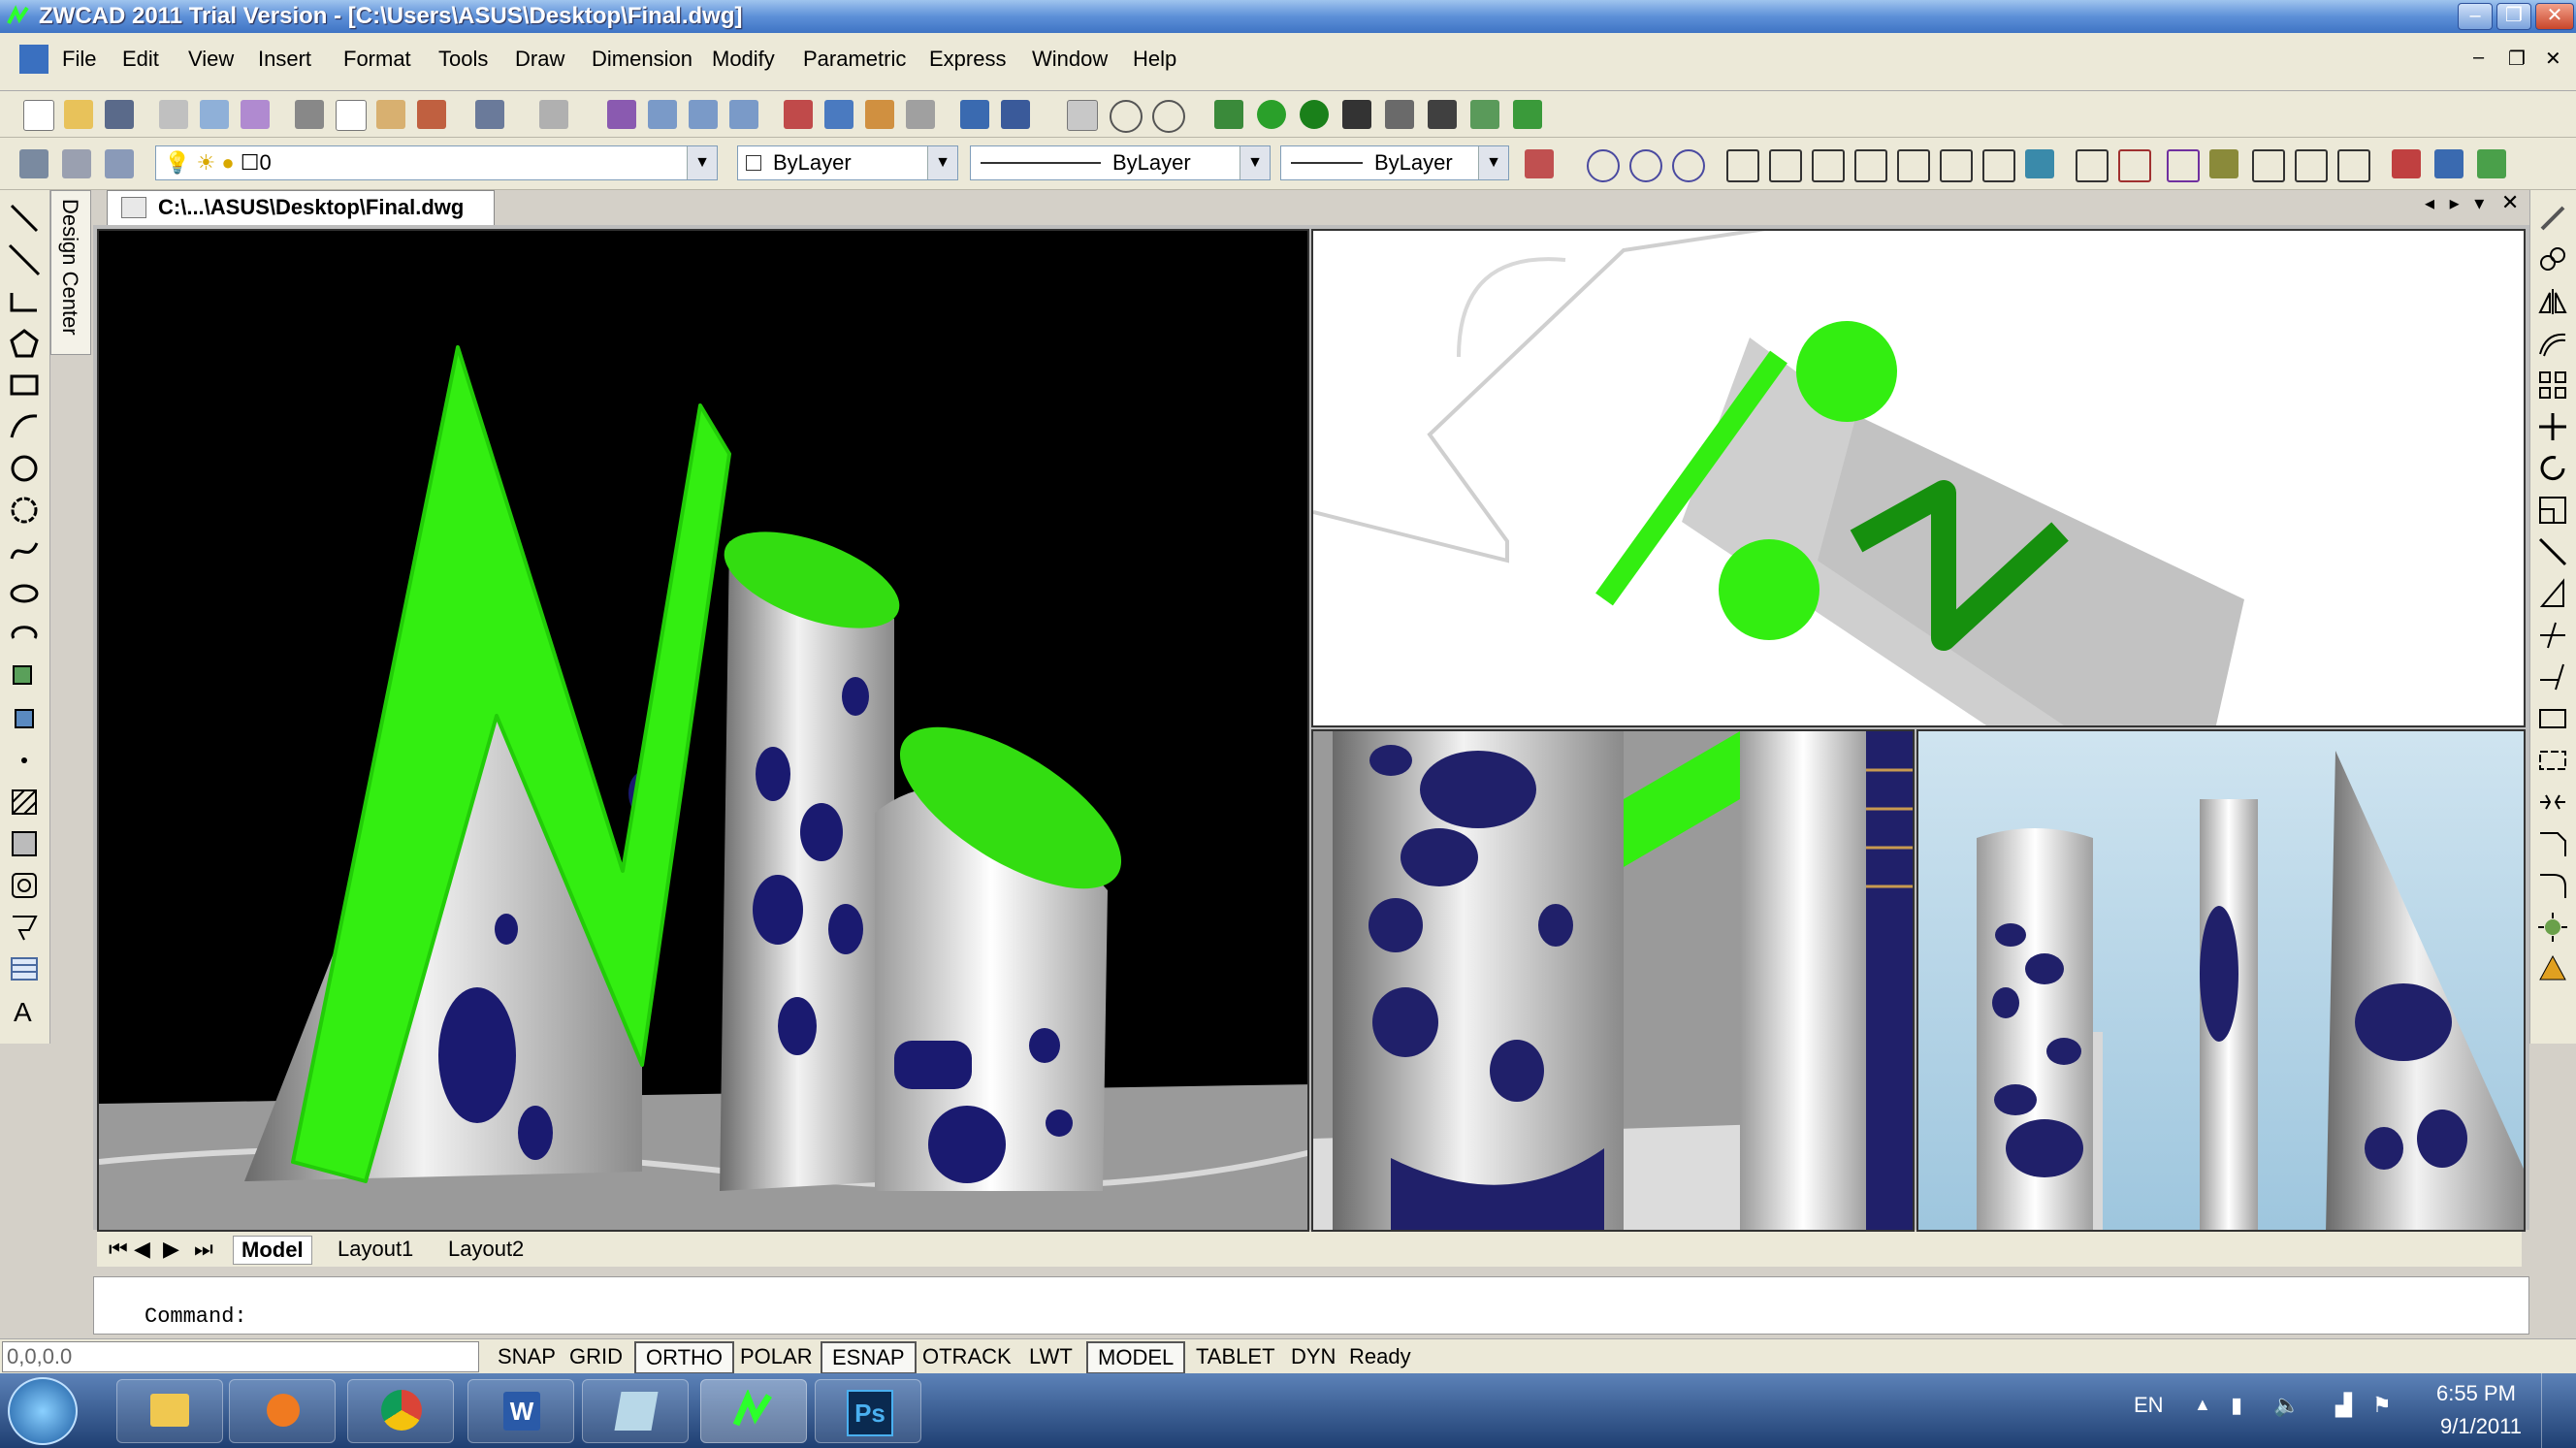 Image resolution: width=2576 pixels, height=1448 pixels. I want to click on prev-layout-icon: ◀, so click(142, 1249).